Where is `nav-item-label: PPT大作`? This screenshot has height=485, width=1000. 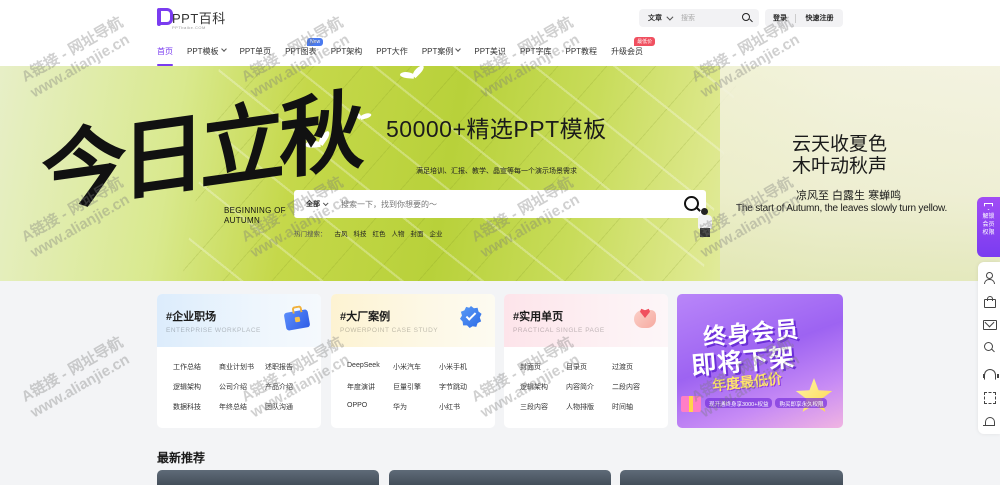
nav-item-label: PPT大作 is located at coordinates (392, 51).